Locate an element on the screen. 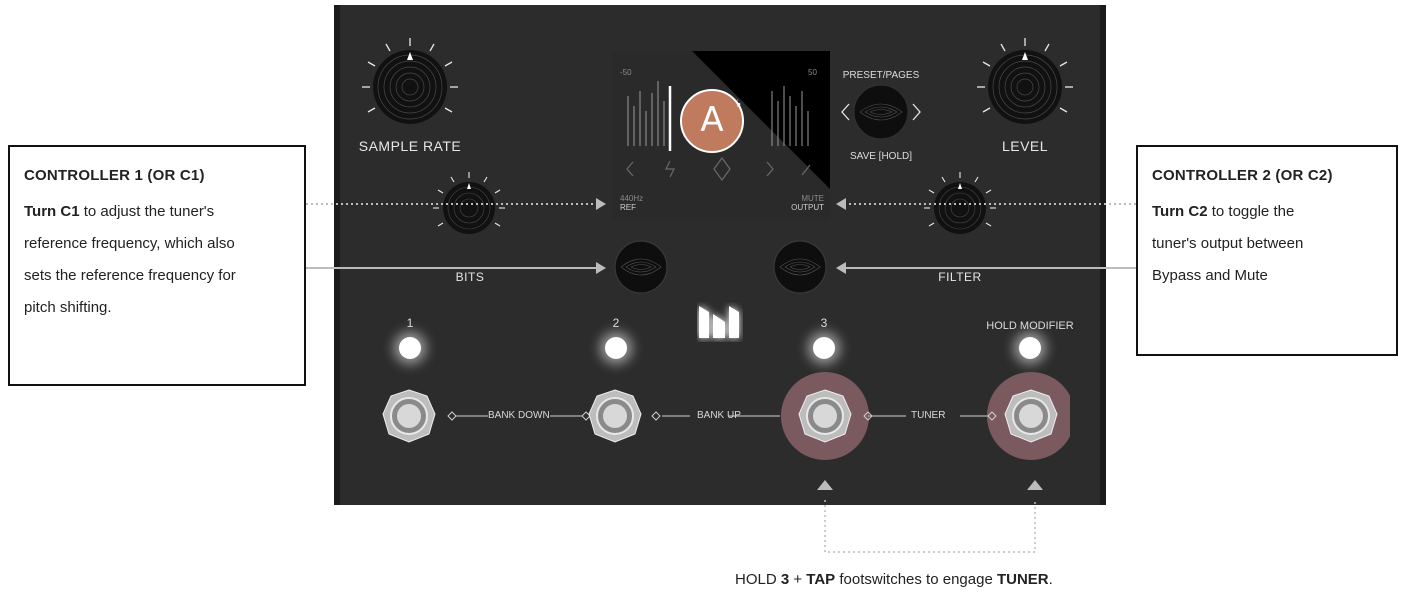 This screenshot has width=1404, height=598. scale-right: 50 is located at coordinates (812, 72).